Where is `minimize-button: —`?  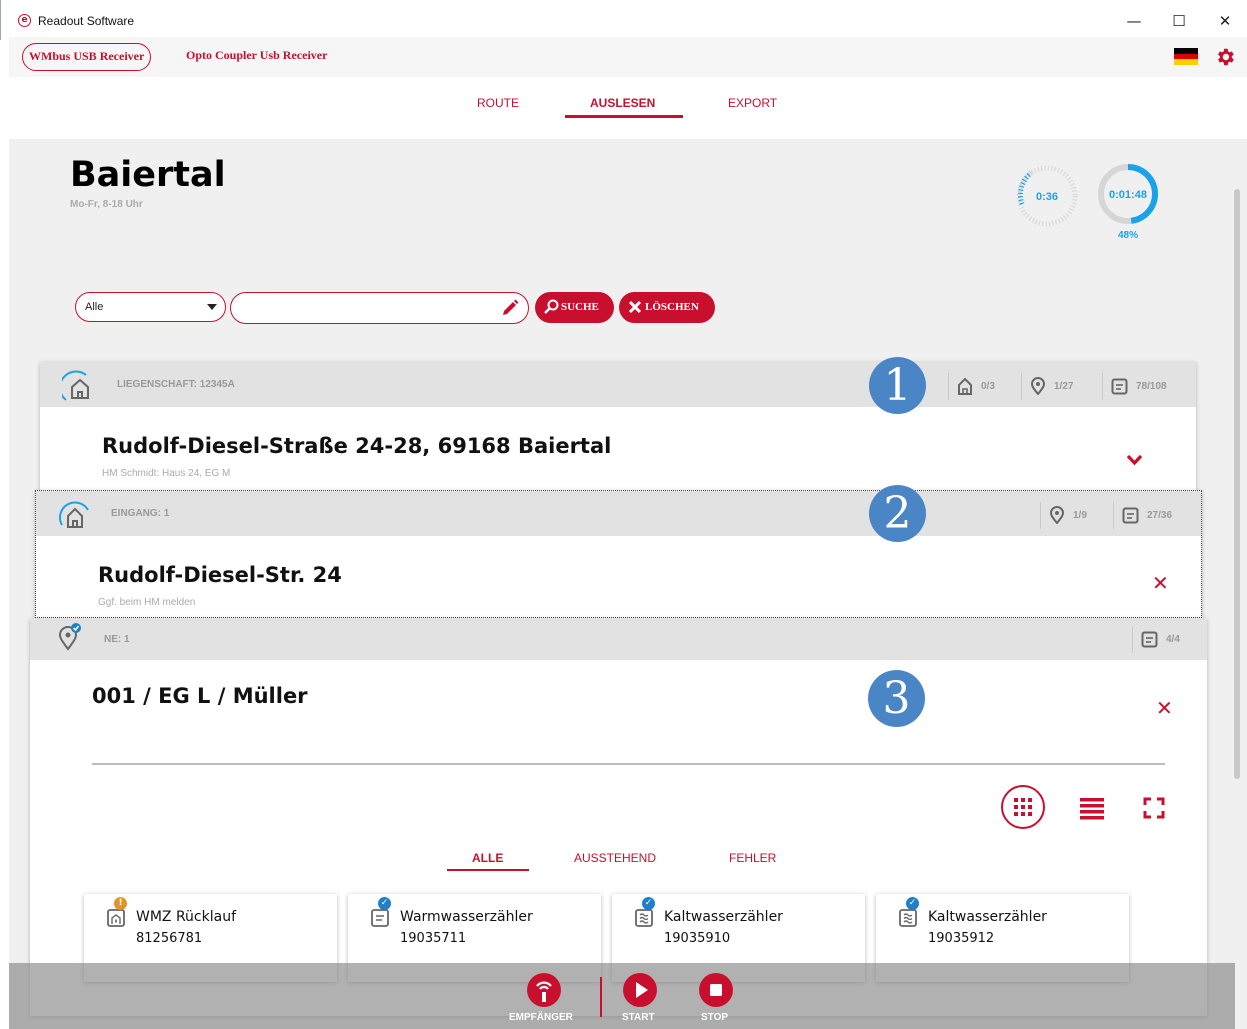
minimize-button: — is located at coordinates (1134, 21).